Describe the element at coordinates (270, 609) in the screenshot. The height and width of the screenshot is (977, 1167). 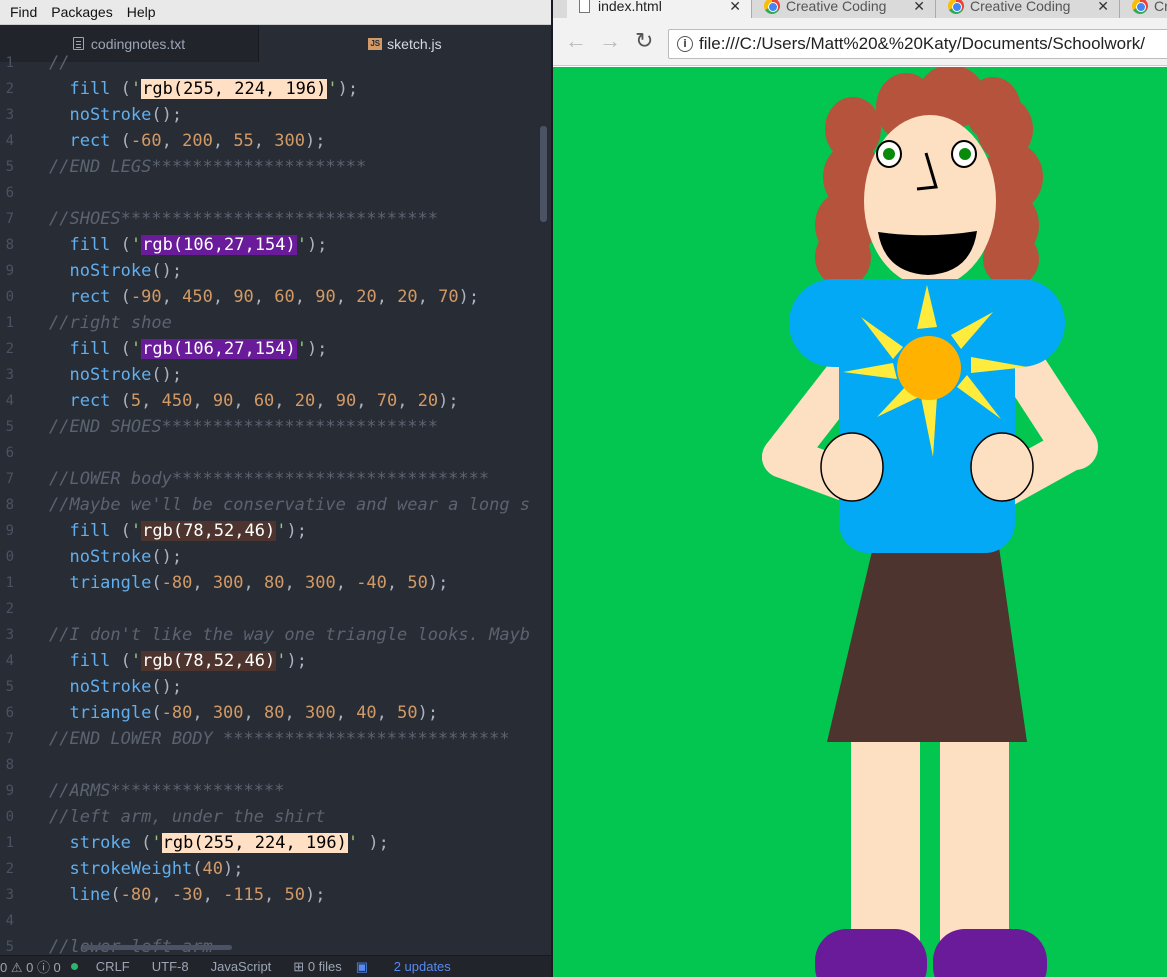
I see `code-line: 2` at that location.